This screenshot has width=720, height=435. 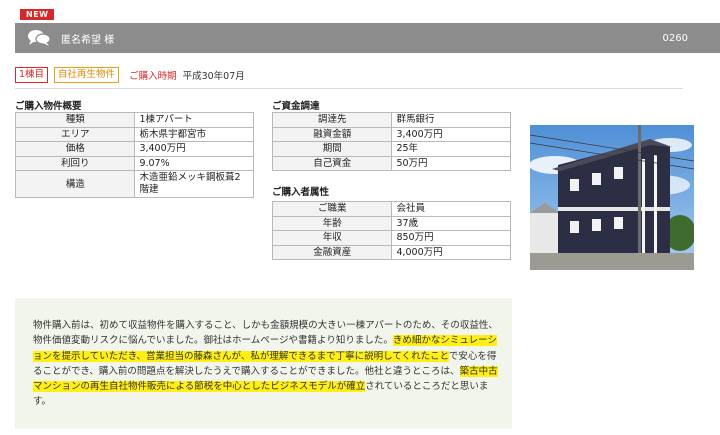 I want to click on row-value: 50万円, so click(x=451, y=163).